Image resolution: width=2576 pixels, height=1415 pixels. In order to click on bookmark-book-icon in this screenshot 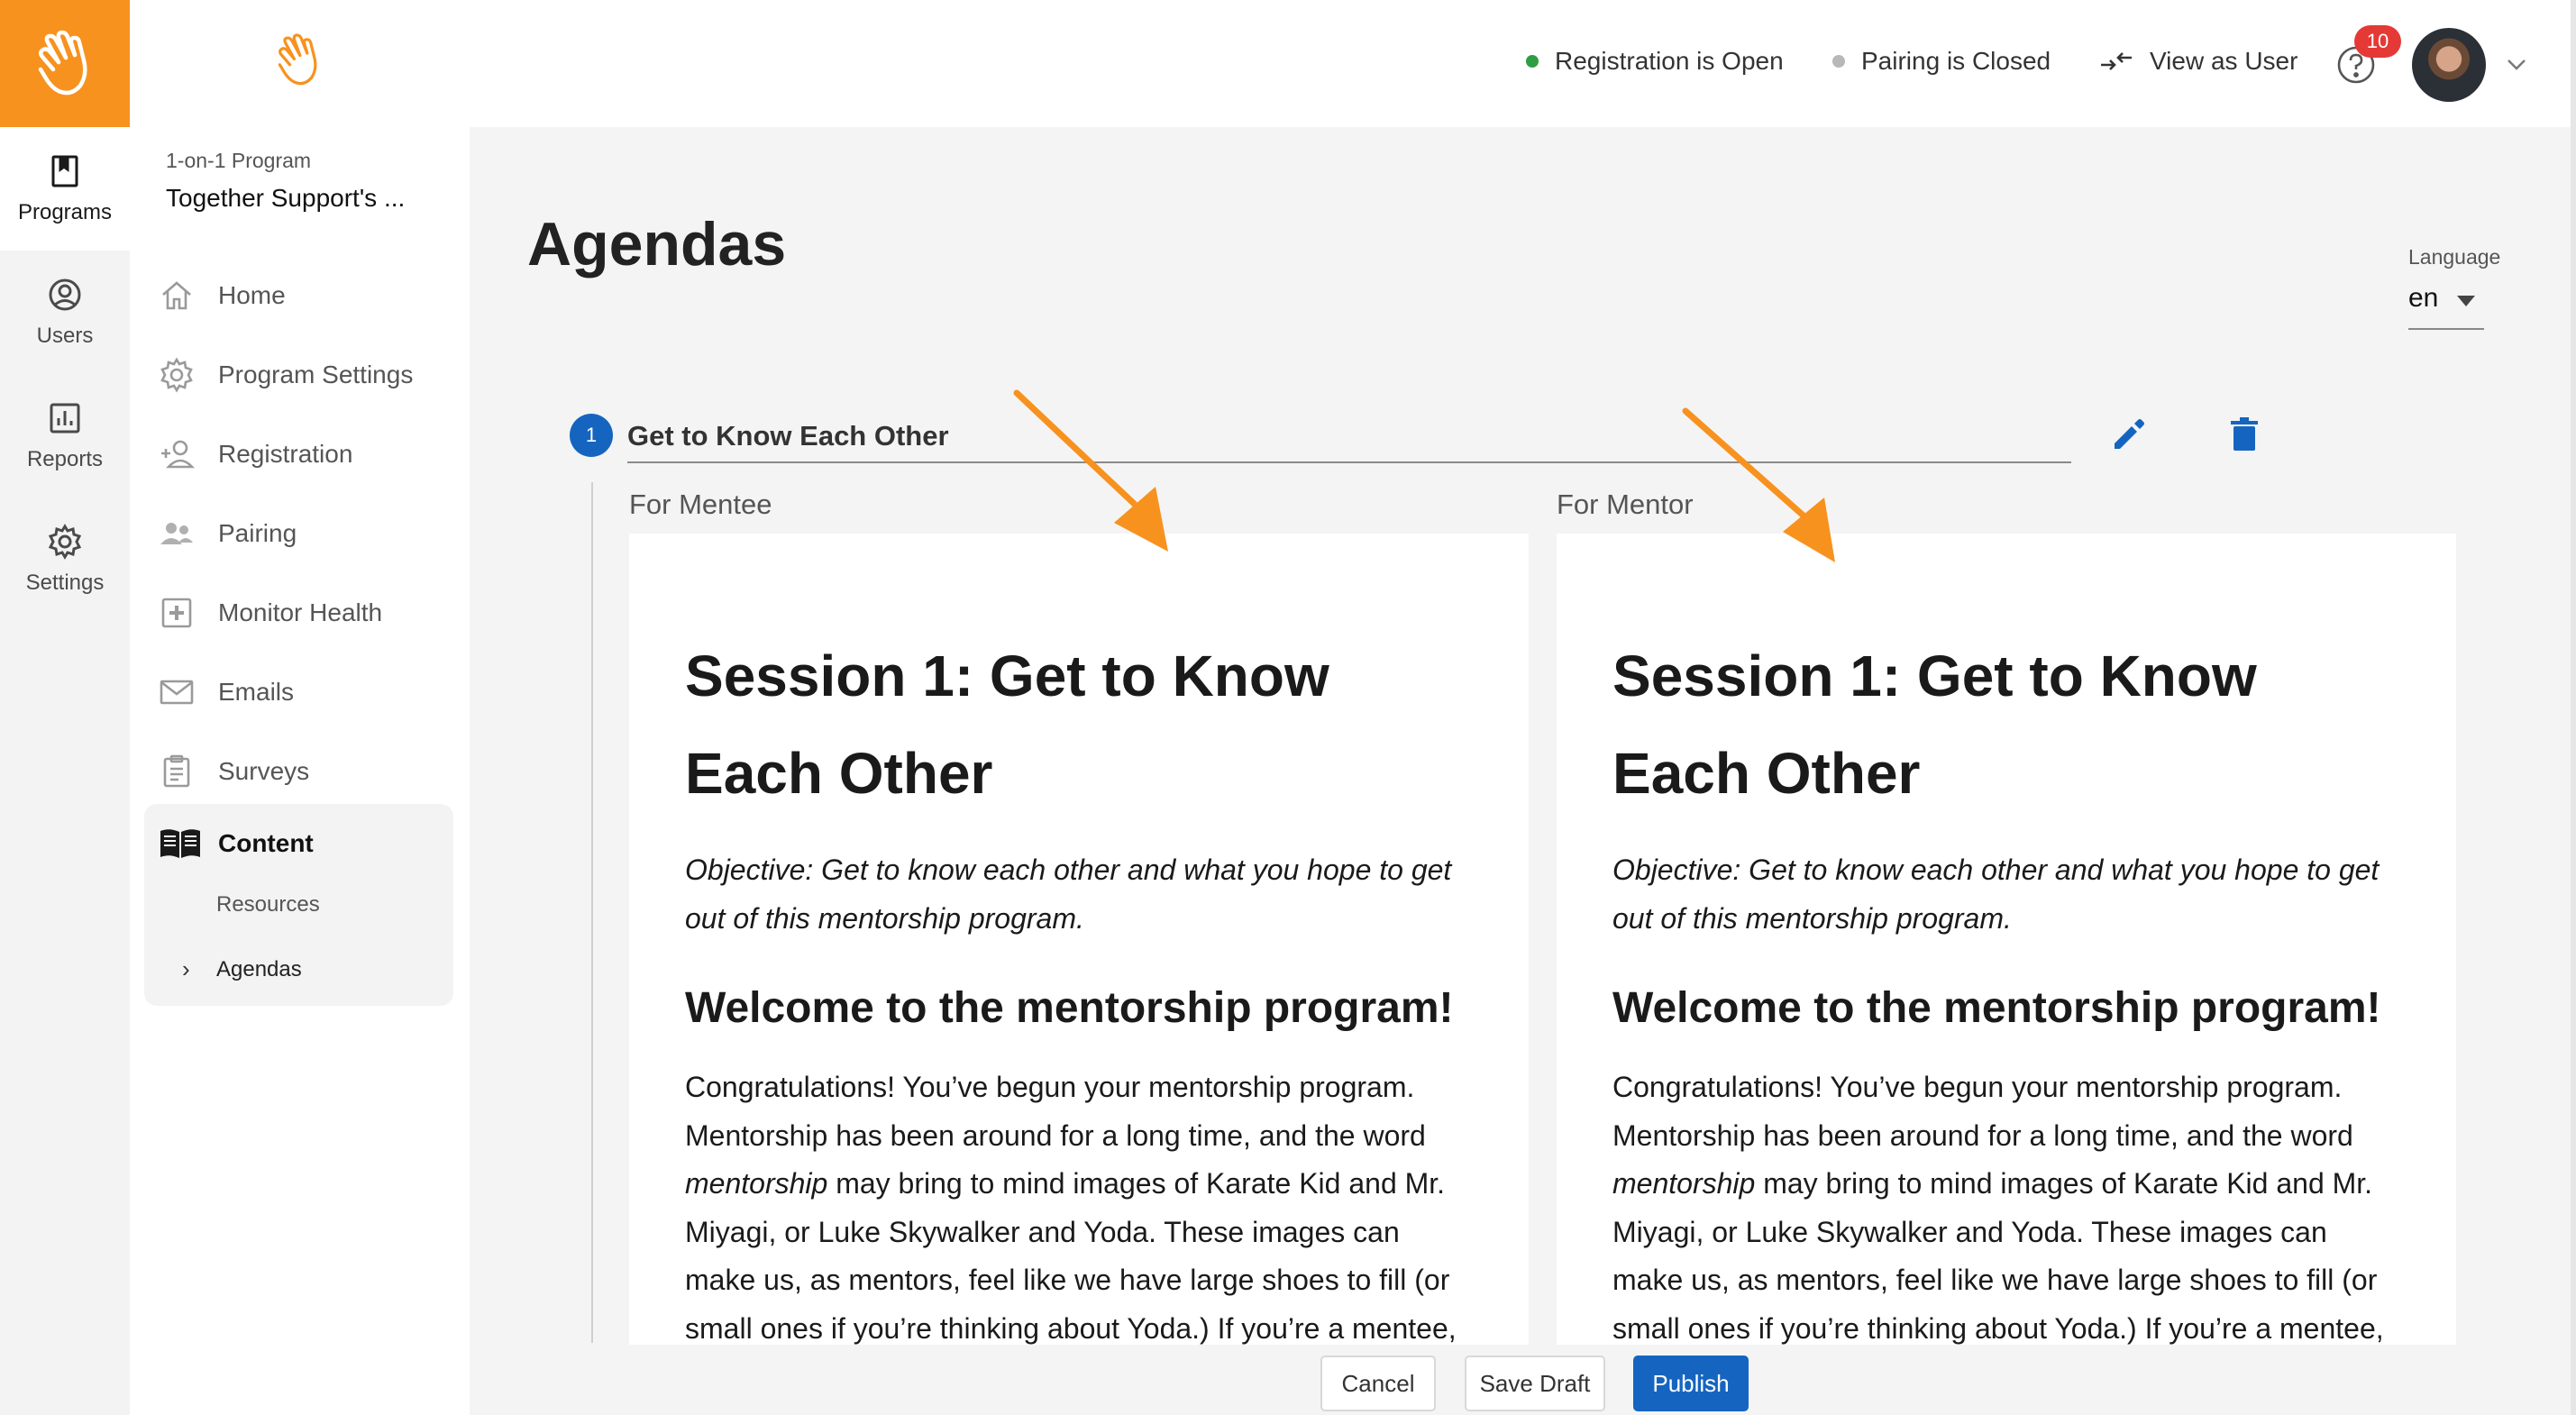, I will do `click(64, 171)`.